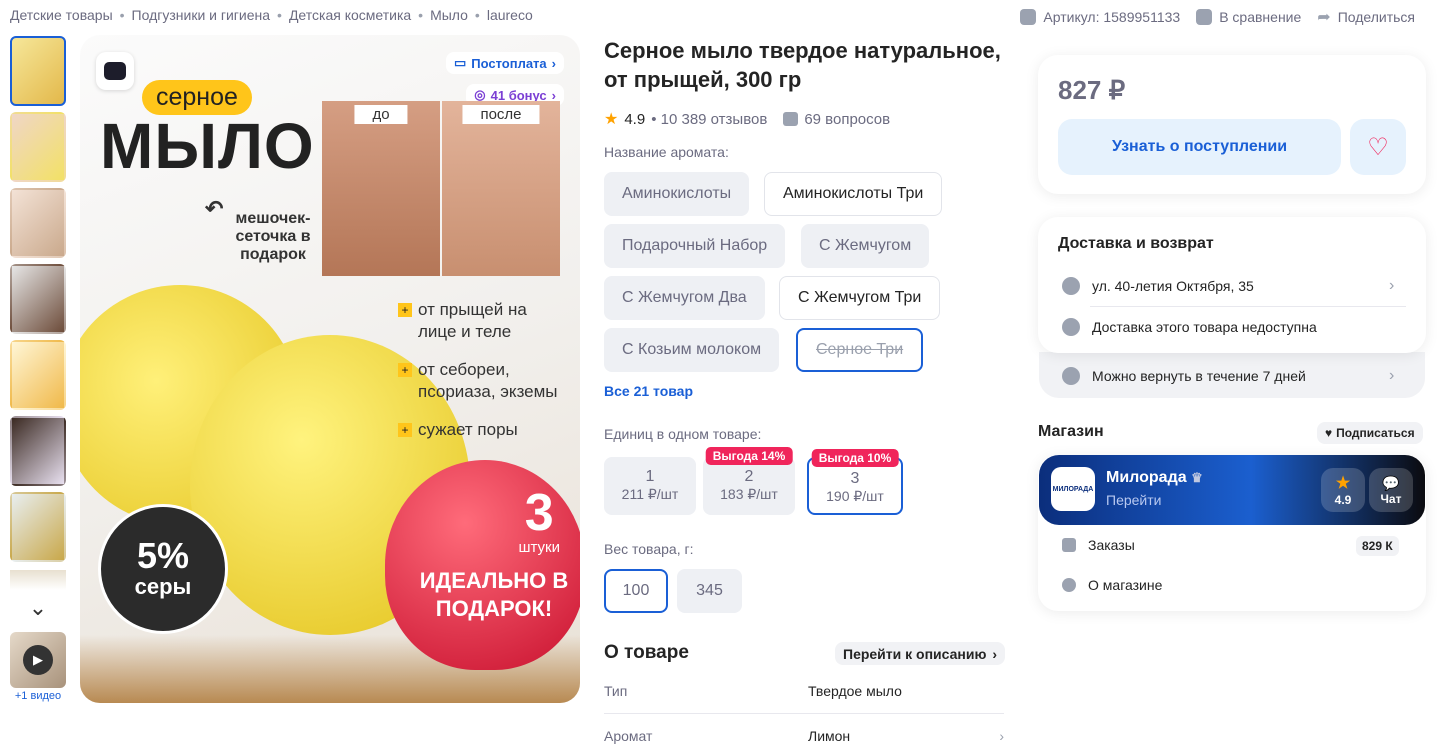  What do you see at coordinates (488, 381) in the screenshot?
I see `promo-bullet: + от себореи, псориаза, экземы` at bounding box center [488, 381].